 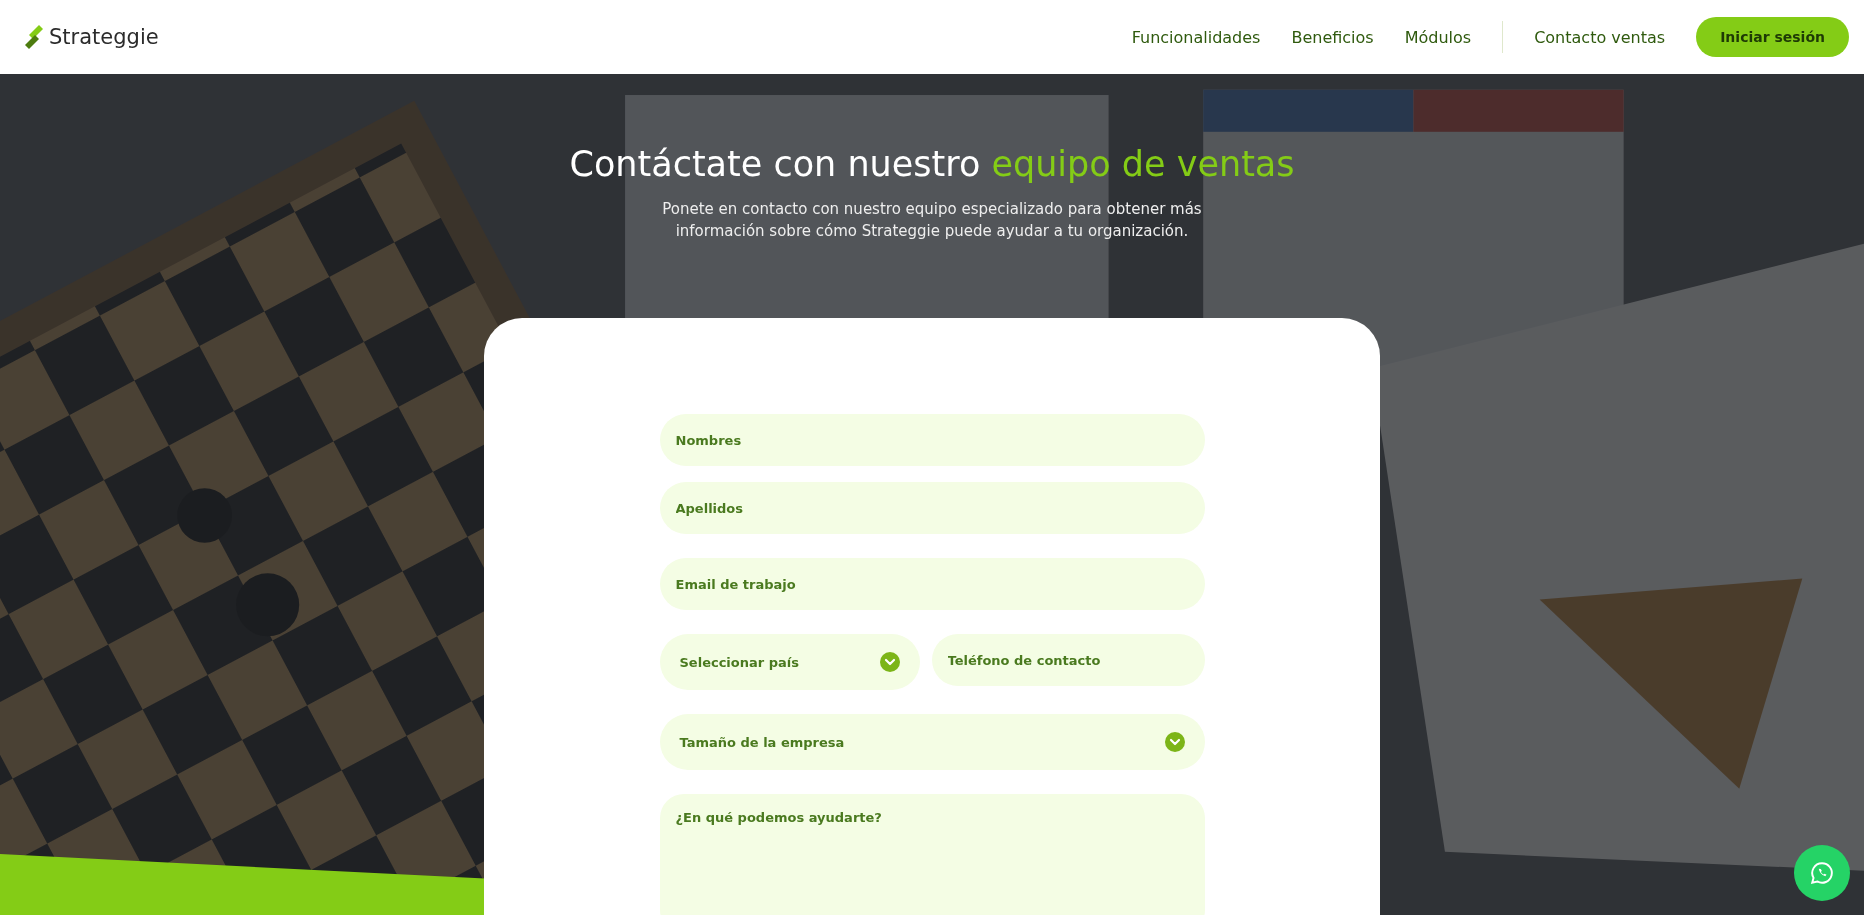 What do you see at coordinates (932, 742) in the screenshot?
I see `select-field: Tamaño de la empresa` at bounding box center [932, 742].